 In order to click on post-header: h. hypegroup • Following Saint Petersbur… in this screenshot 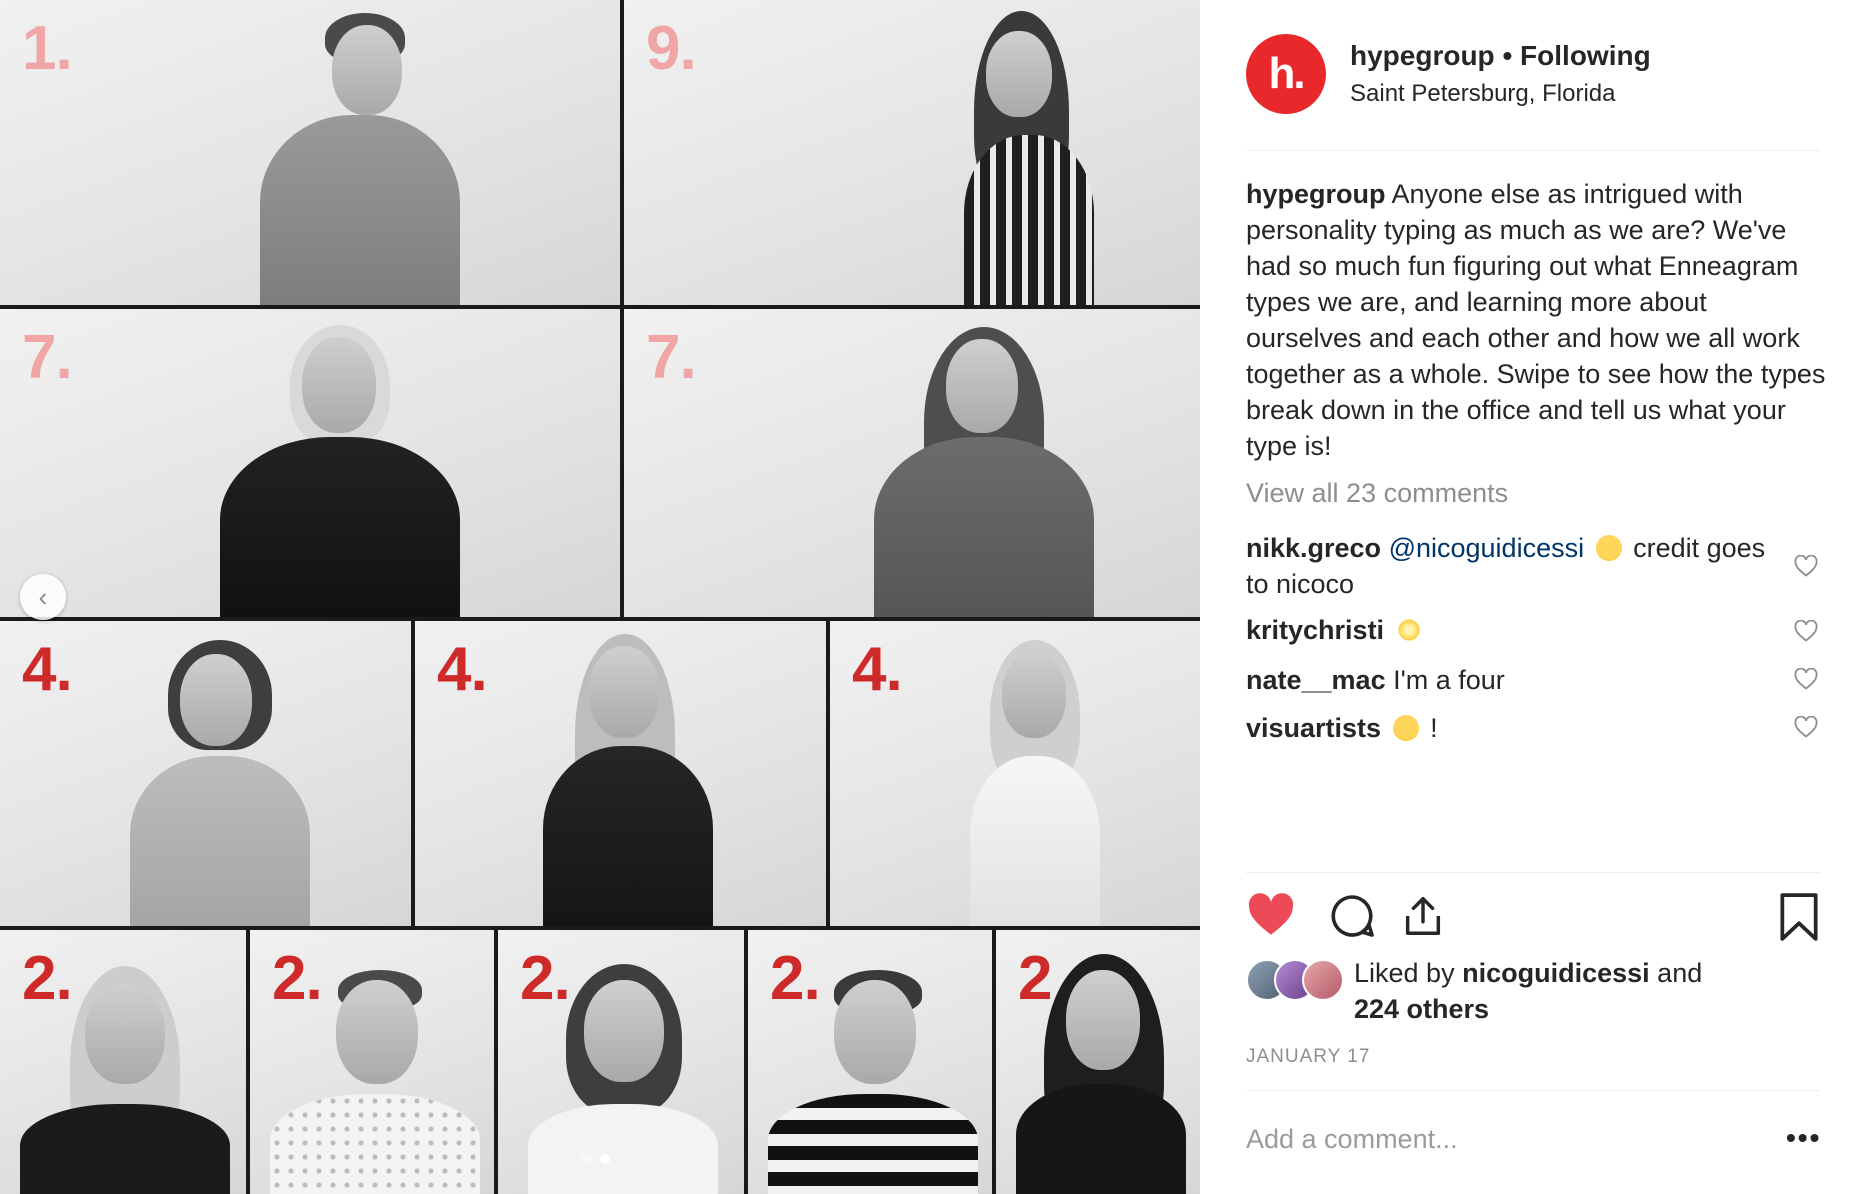, I will do `click(1533, 90)`.